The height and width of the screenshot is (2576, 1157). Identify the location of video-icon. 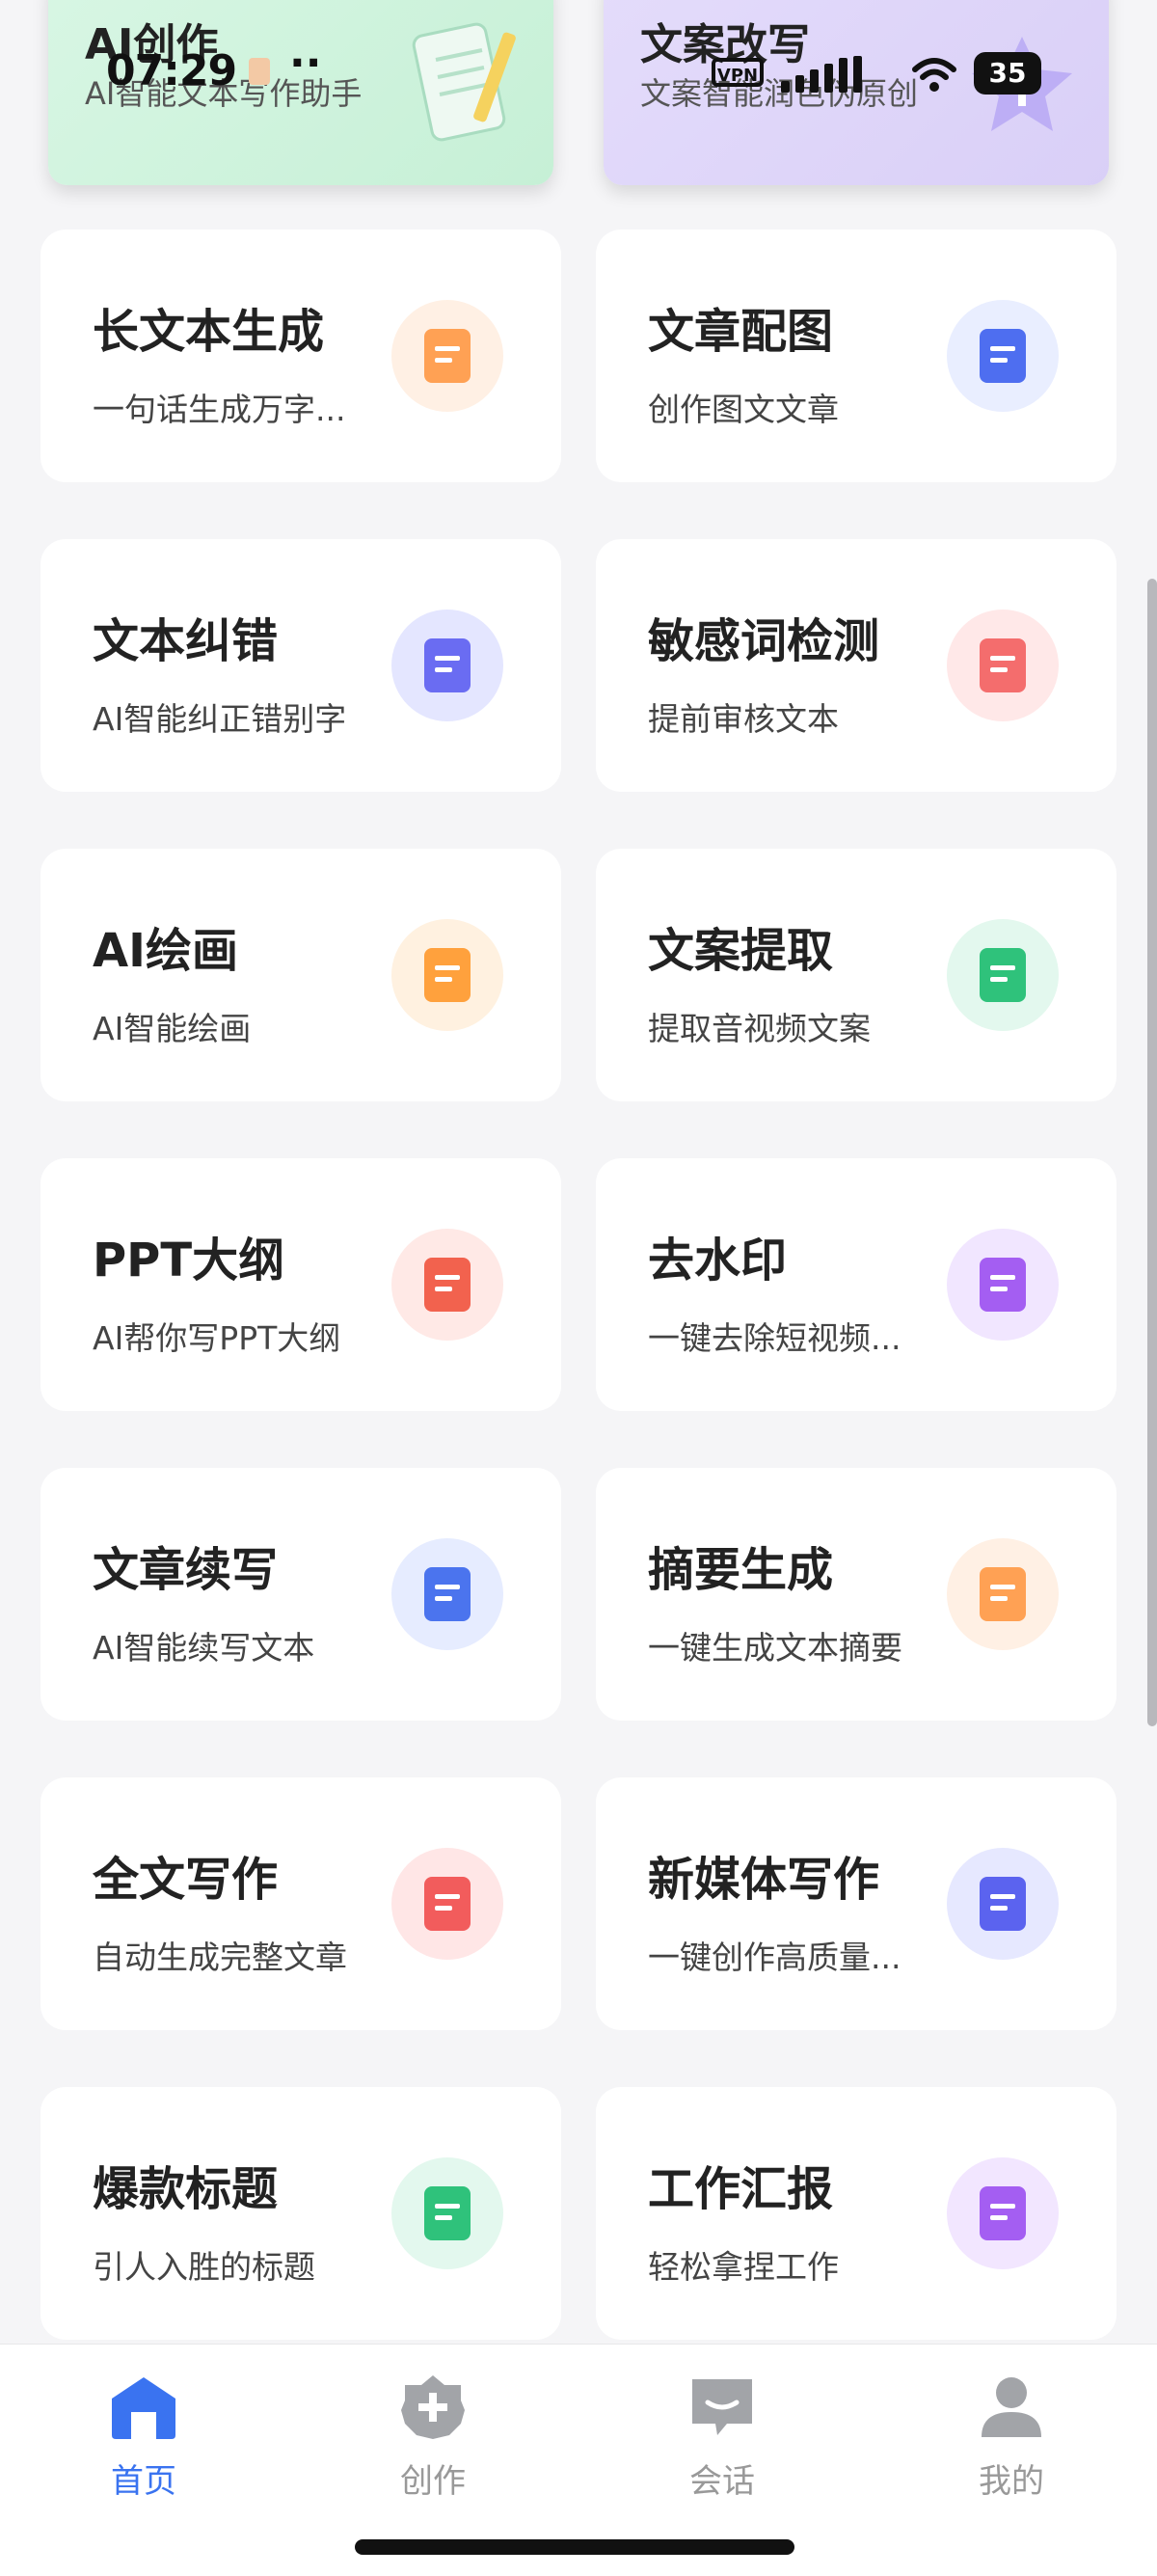
(1003, 1904).